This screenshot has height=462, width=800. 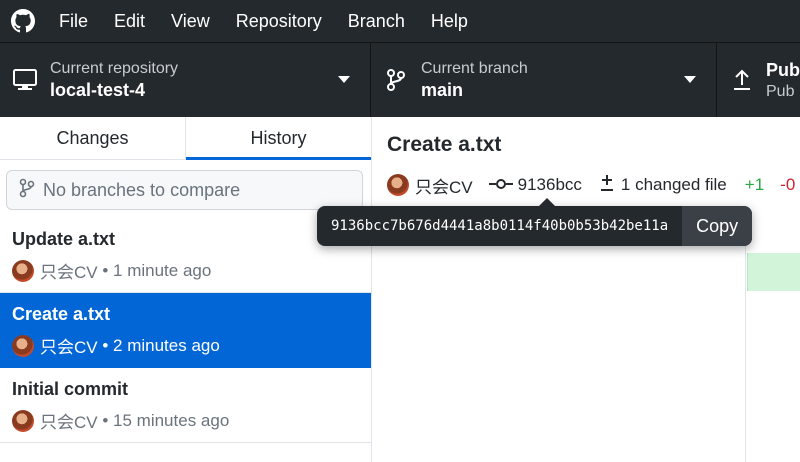 What do you see at coordinates (449, 21) in the screenshot?
I see `menu-help: Help` at bounding box center [449, 21].